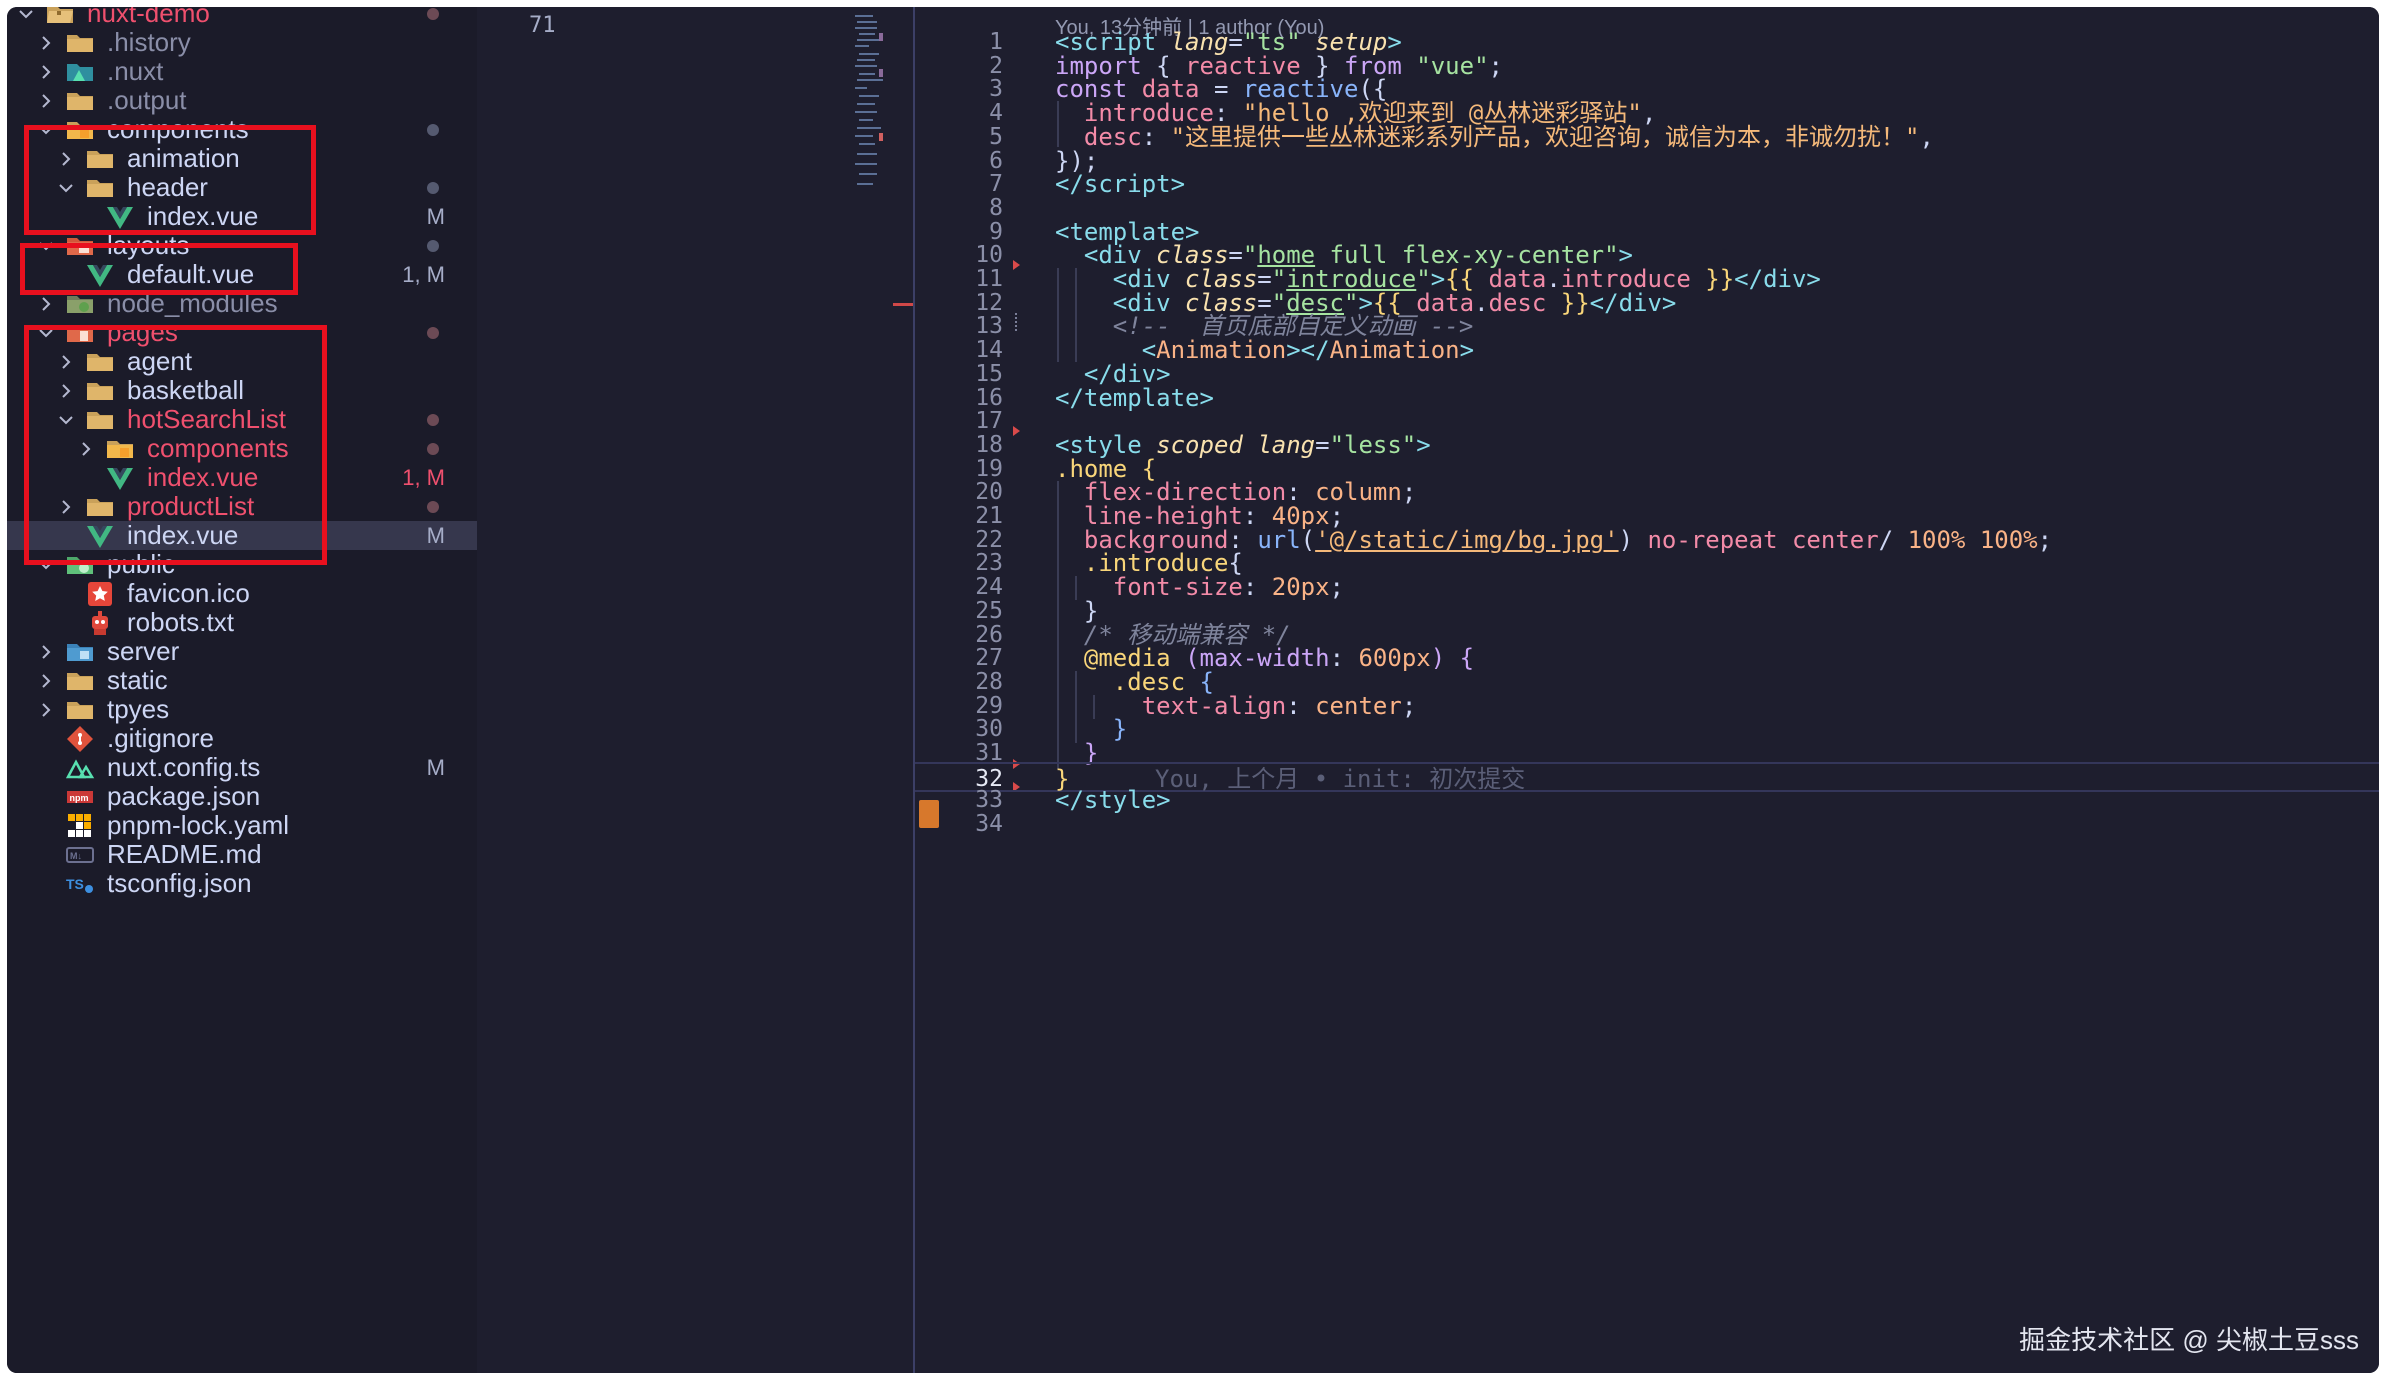  What do you see at coordinates (2189, 1340) in the screenshot?
I see `watermark: 掘金技术社区 @ 尖椒土豆sss` at bounding box center [2189, 1340].